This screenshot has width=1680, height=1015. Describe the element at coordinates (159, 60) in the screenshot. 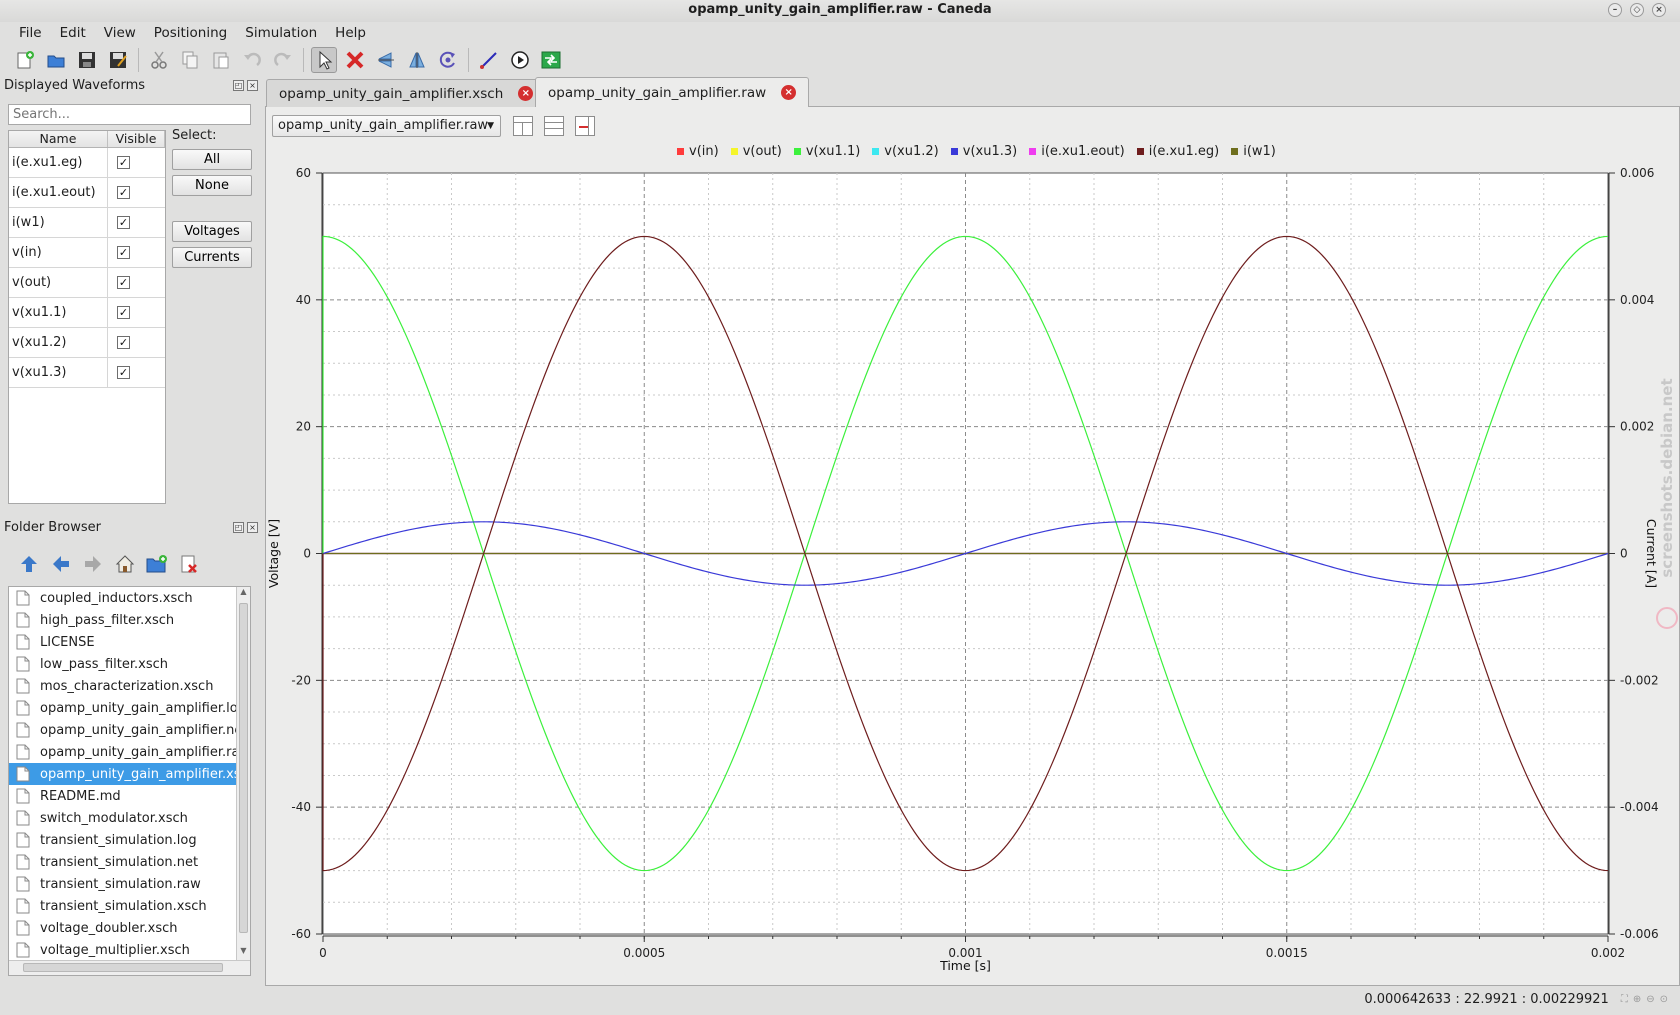

I see `cut-icon` at that location.